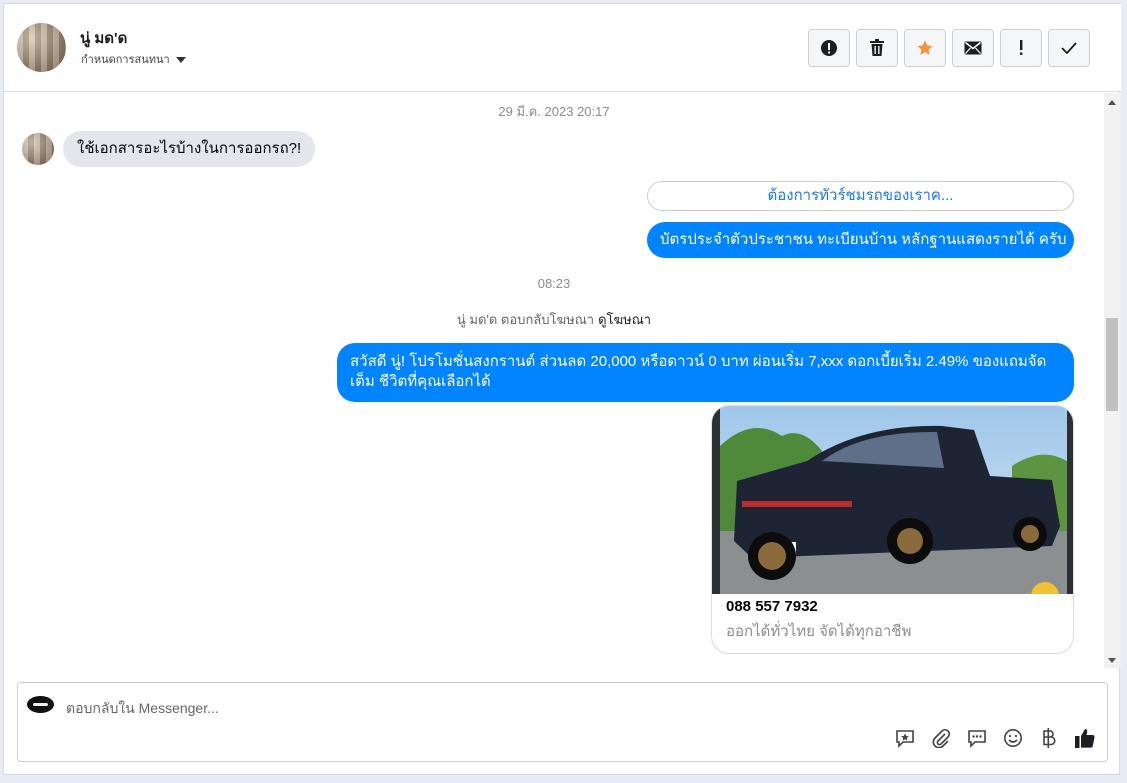 This screenshot has height=783, width=1127. I want to click on report-button, so click(829, 48).